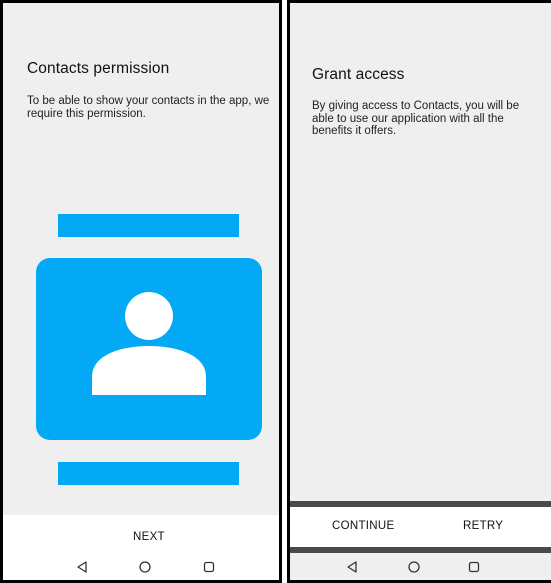 This screenshot has height=583, width=551. I want to click on next-button: NEXT, so click(149, 537).